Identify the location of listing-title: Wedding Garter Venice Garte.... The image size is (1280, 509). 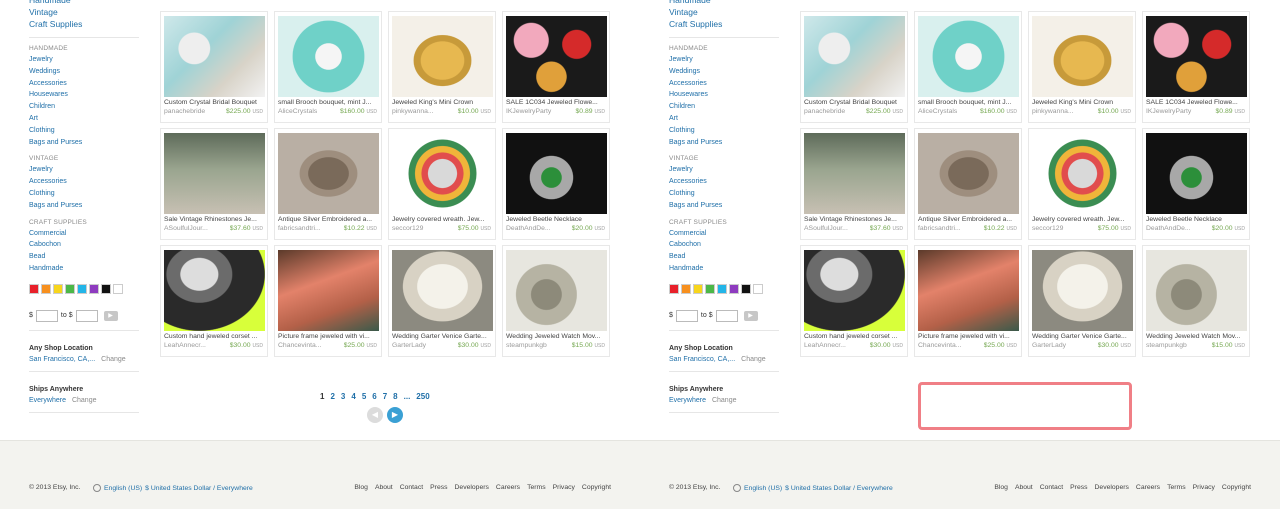
(442, 336).